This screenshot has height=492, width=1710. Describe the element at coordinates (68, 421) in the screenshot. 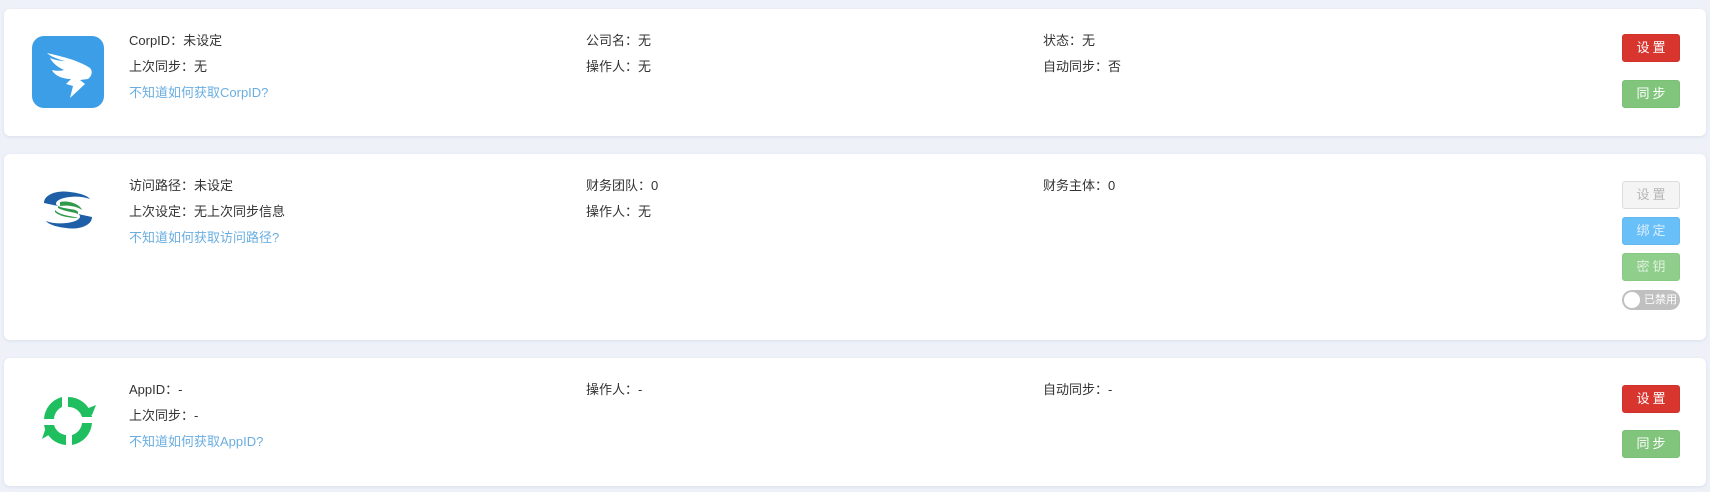

I see `wechat-work-logo-icon` at that location.